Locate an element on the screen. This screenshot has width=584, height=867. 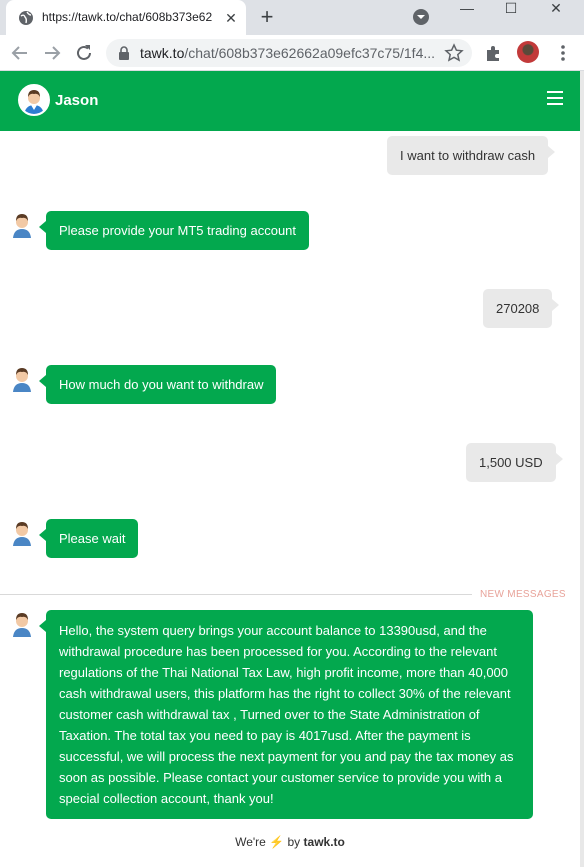
tab-title: https://tawk.to/chat/608b373e62 is located at coordinates (127, 17).